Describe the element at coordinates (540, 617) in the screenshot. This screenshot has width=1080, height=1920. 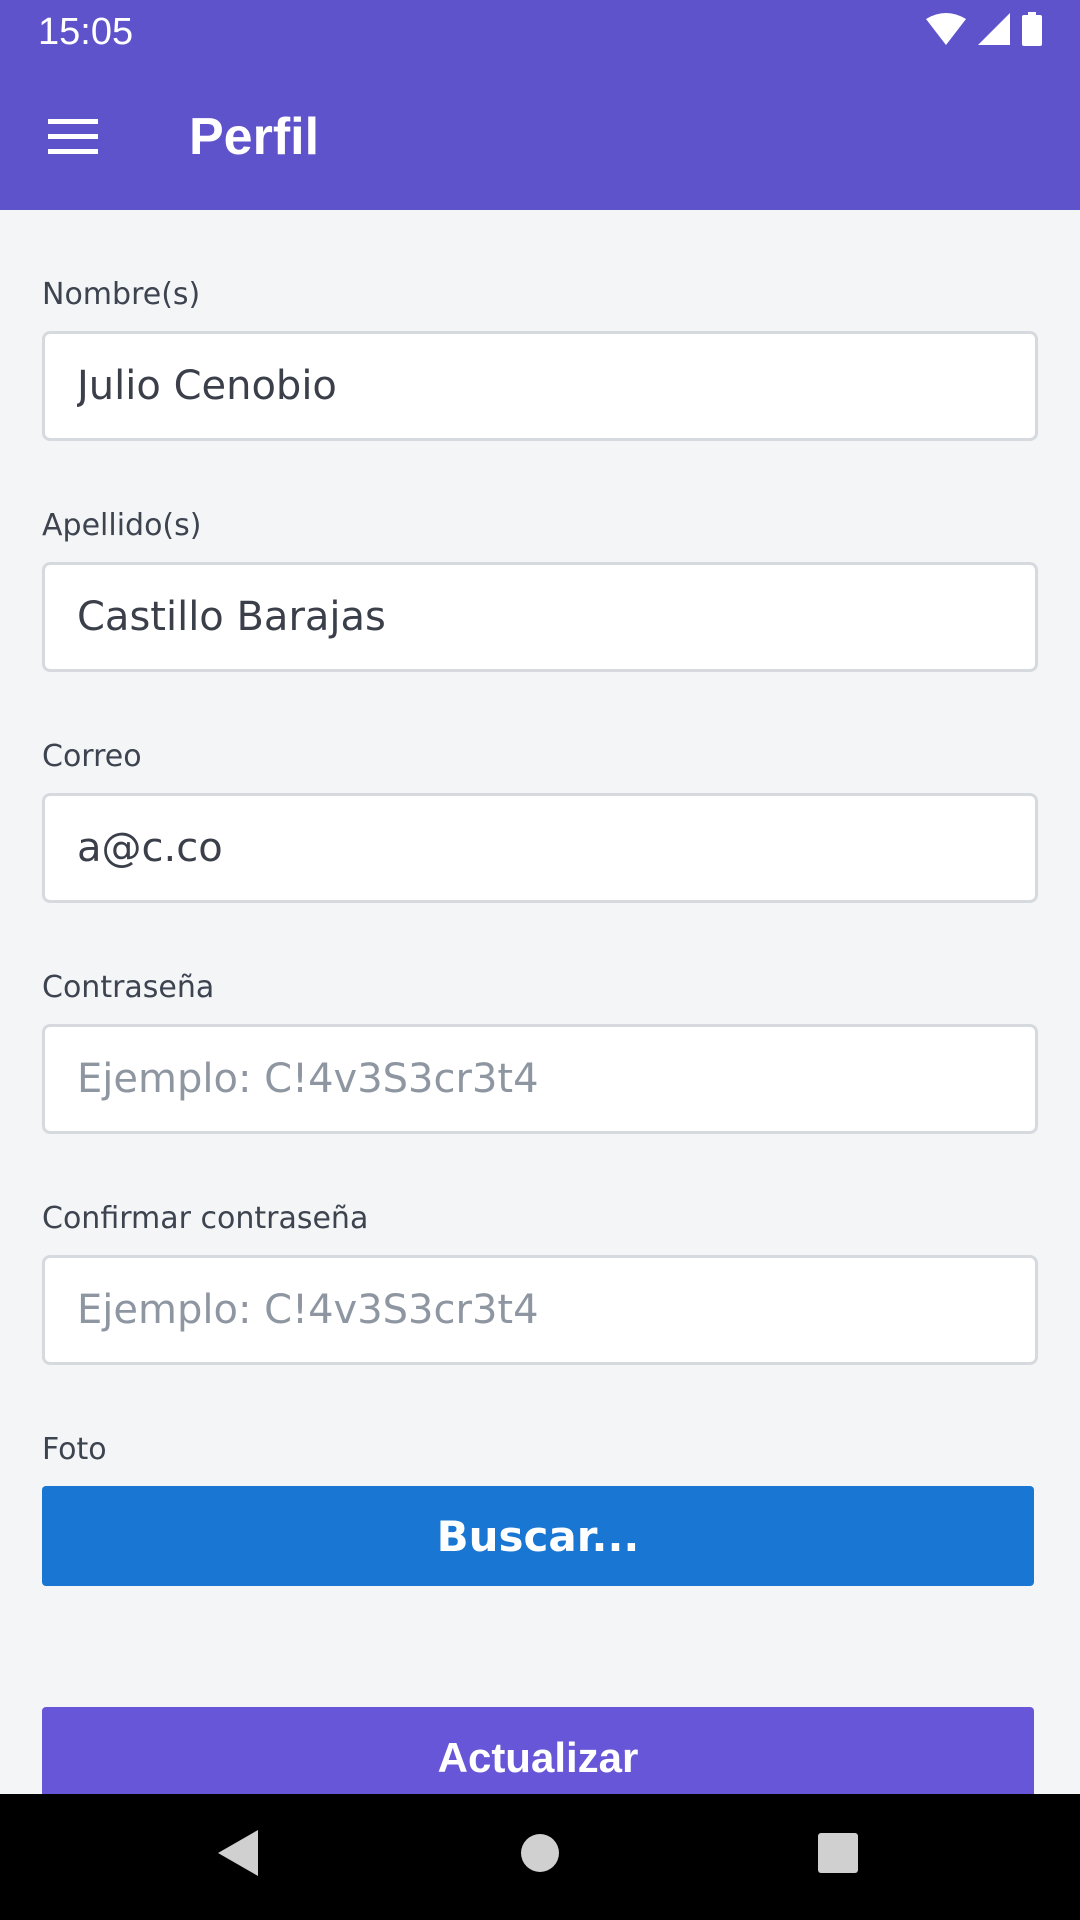
I see `apellidos-input` at that location.